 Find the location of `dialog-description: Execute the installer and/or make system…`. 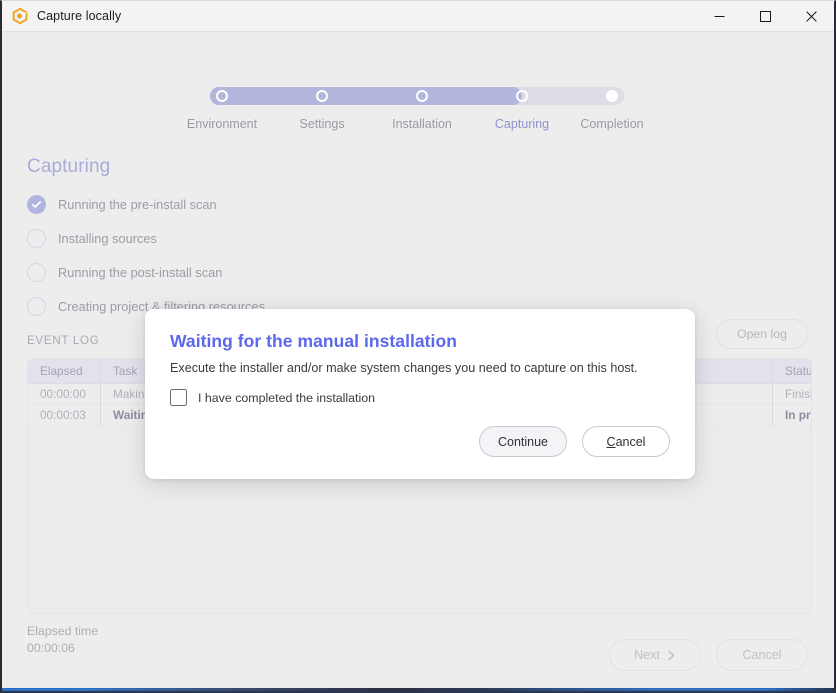

dialog-description: Execute the installer and/or make system… is located at coordinates (404, 368).